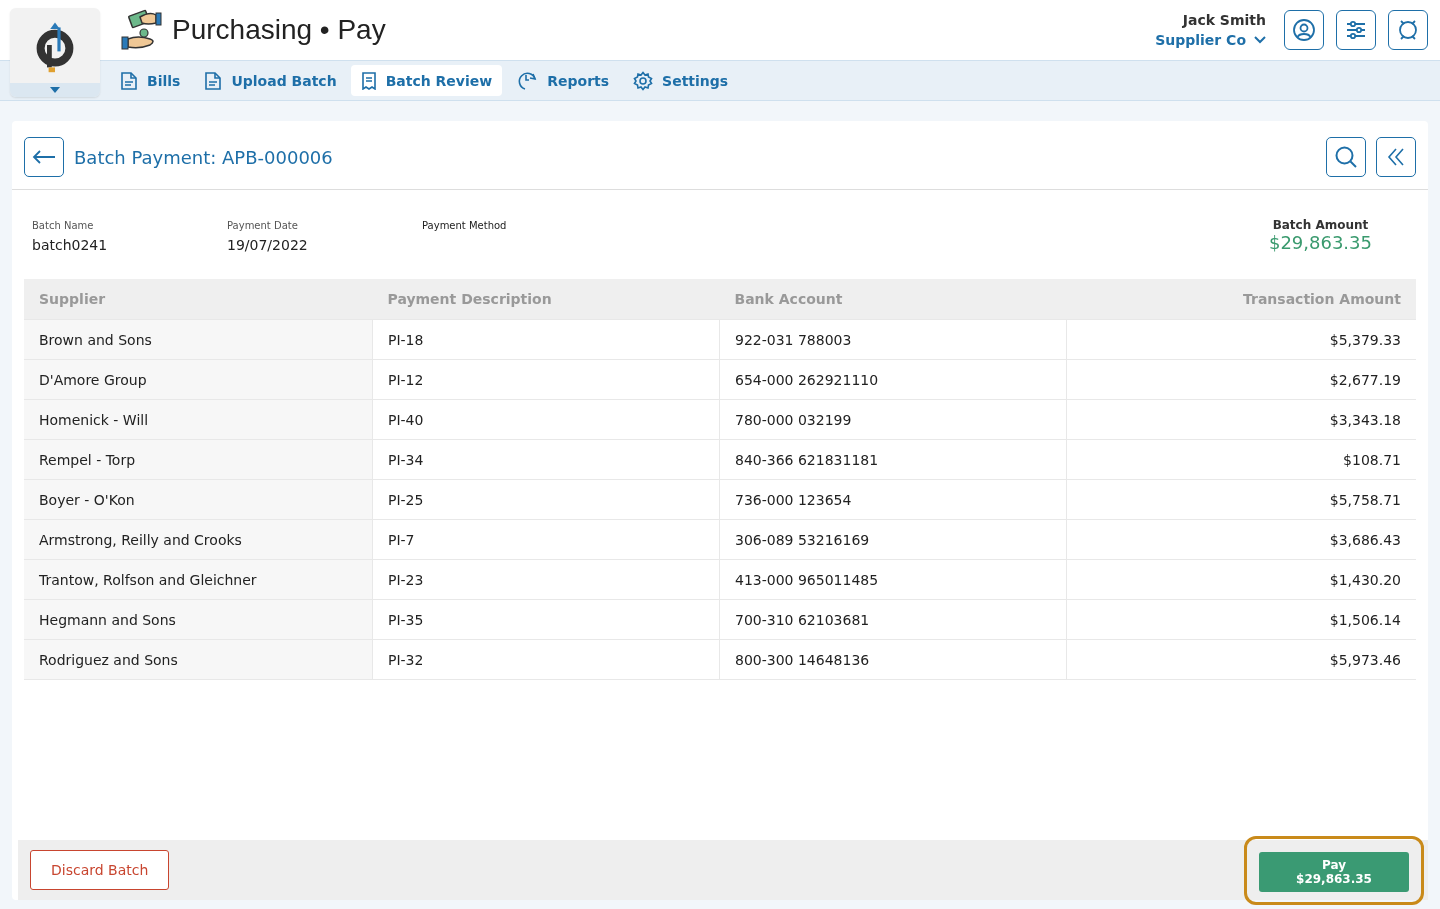  What do you see at coordinates (1260, 40) in the screenshot?
I see `chevron-down-icon` at bounding box center [1260, 40].